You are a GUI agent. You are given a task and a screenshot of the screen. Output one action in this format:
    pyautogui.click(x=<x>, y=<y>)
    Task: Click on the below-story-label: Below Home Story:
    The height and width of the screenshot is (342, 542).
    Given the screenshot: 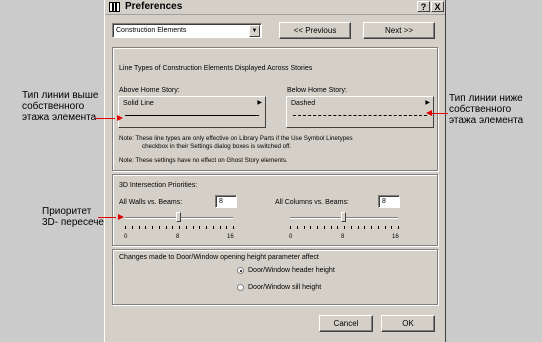 What is the action you would take?
    pyautogui.click(x=317, y=90)
    